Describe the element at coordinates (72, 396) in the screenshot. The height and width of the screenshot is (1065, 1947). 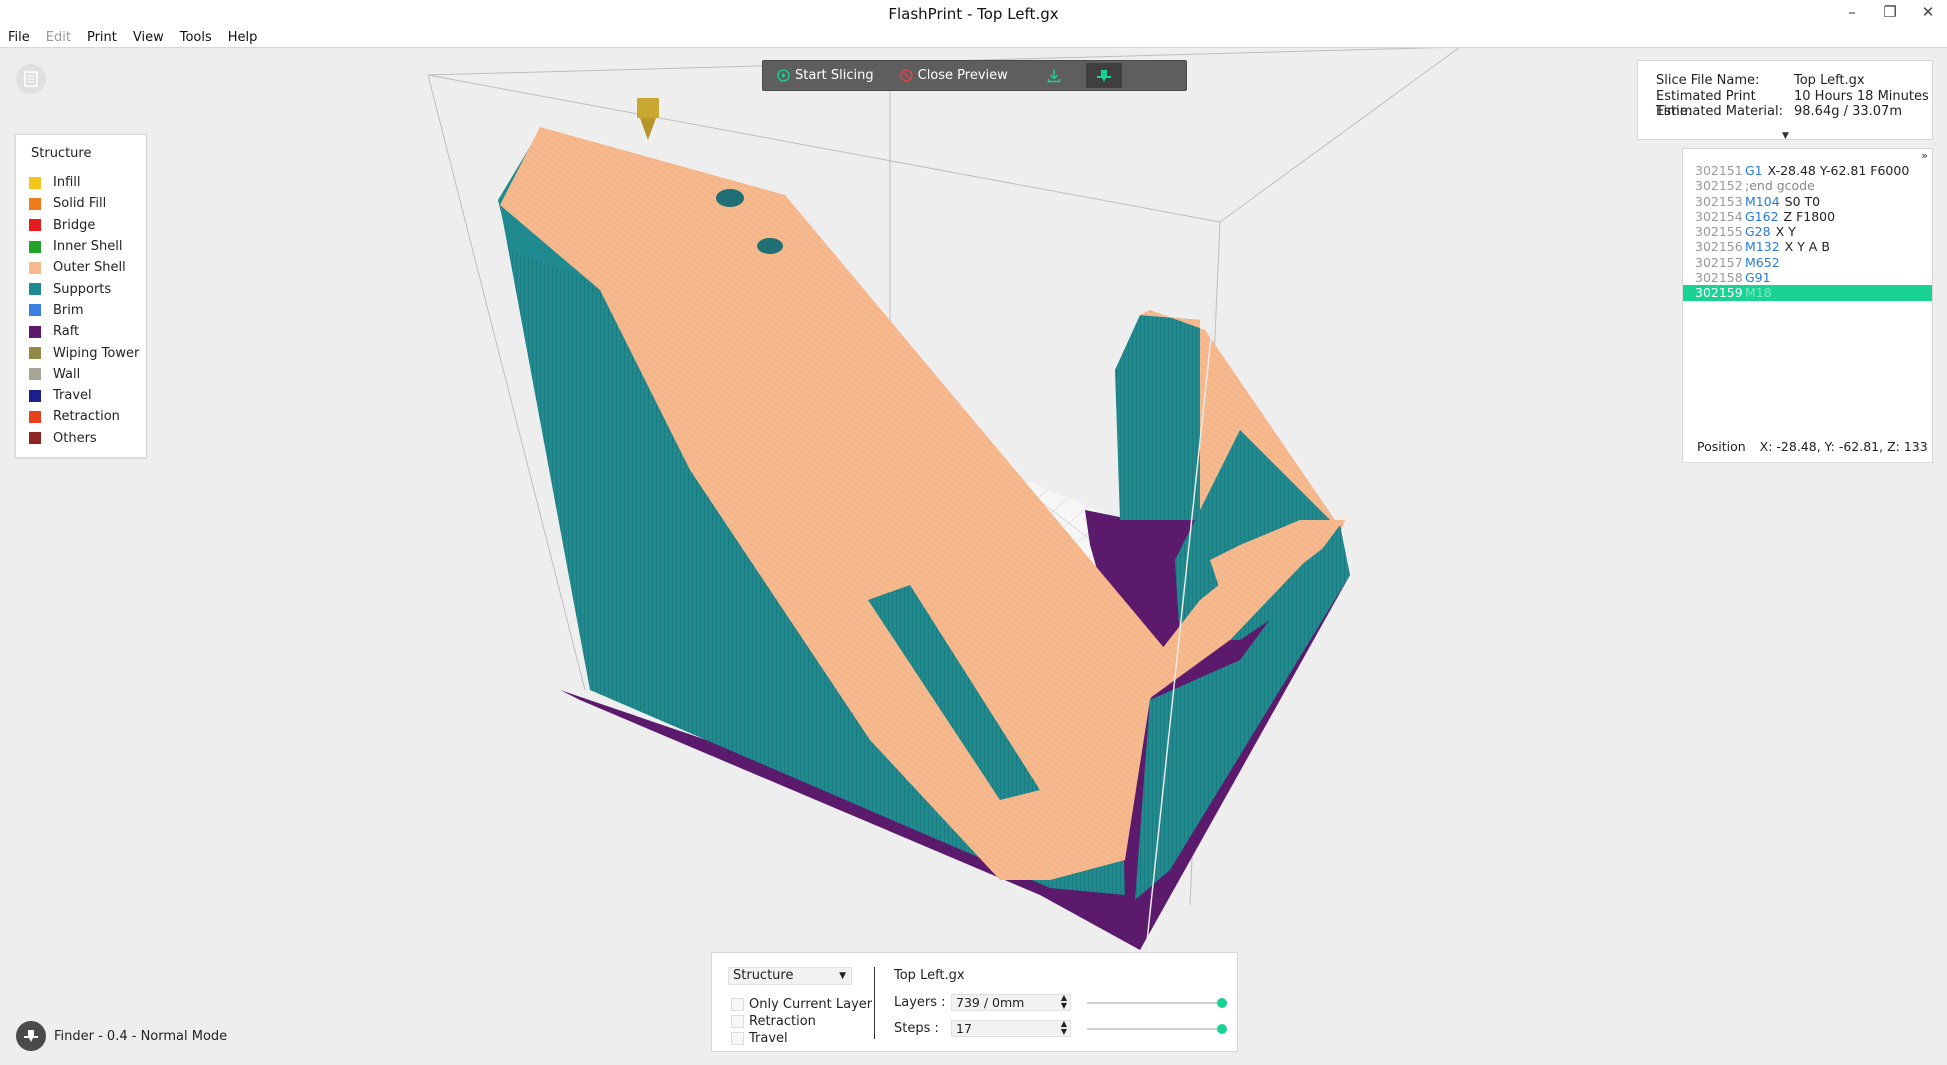
I see `legend-label: Travel` at that location.